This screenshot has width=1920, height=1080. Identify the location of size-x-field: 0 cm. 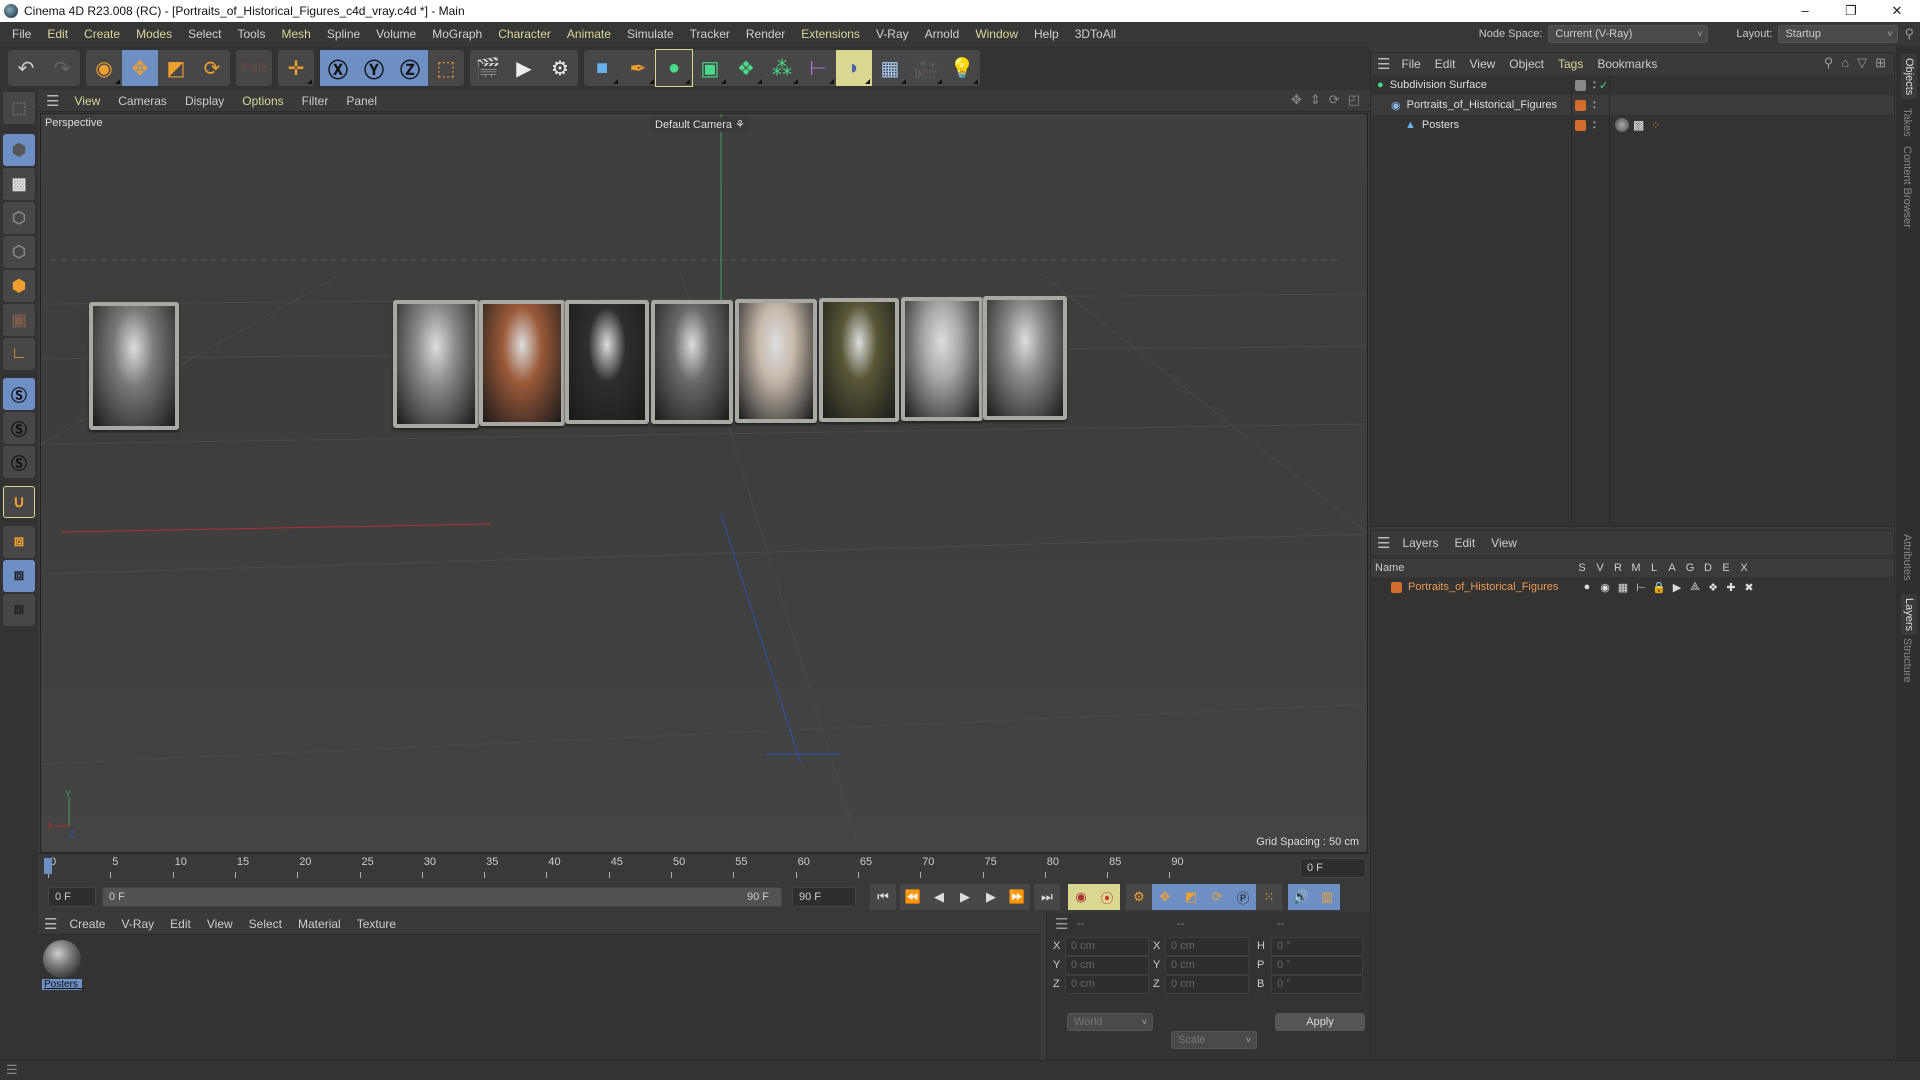
(1207, 946).